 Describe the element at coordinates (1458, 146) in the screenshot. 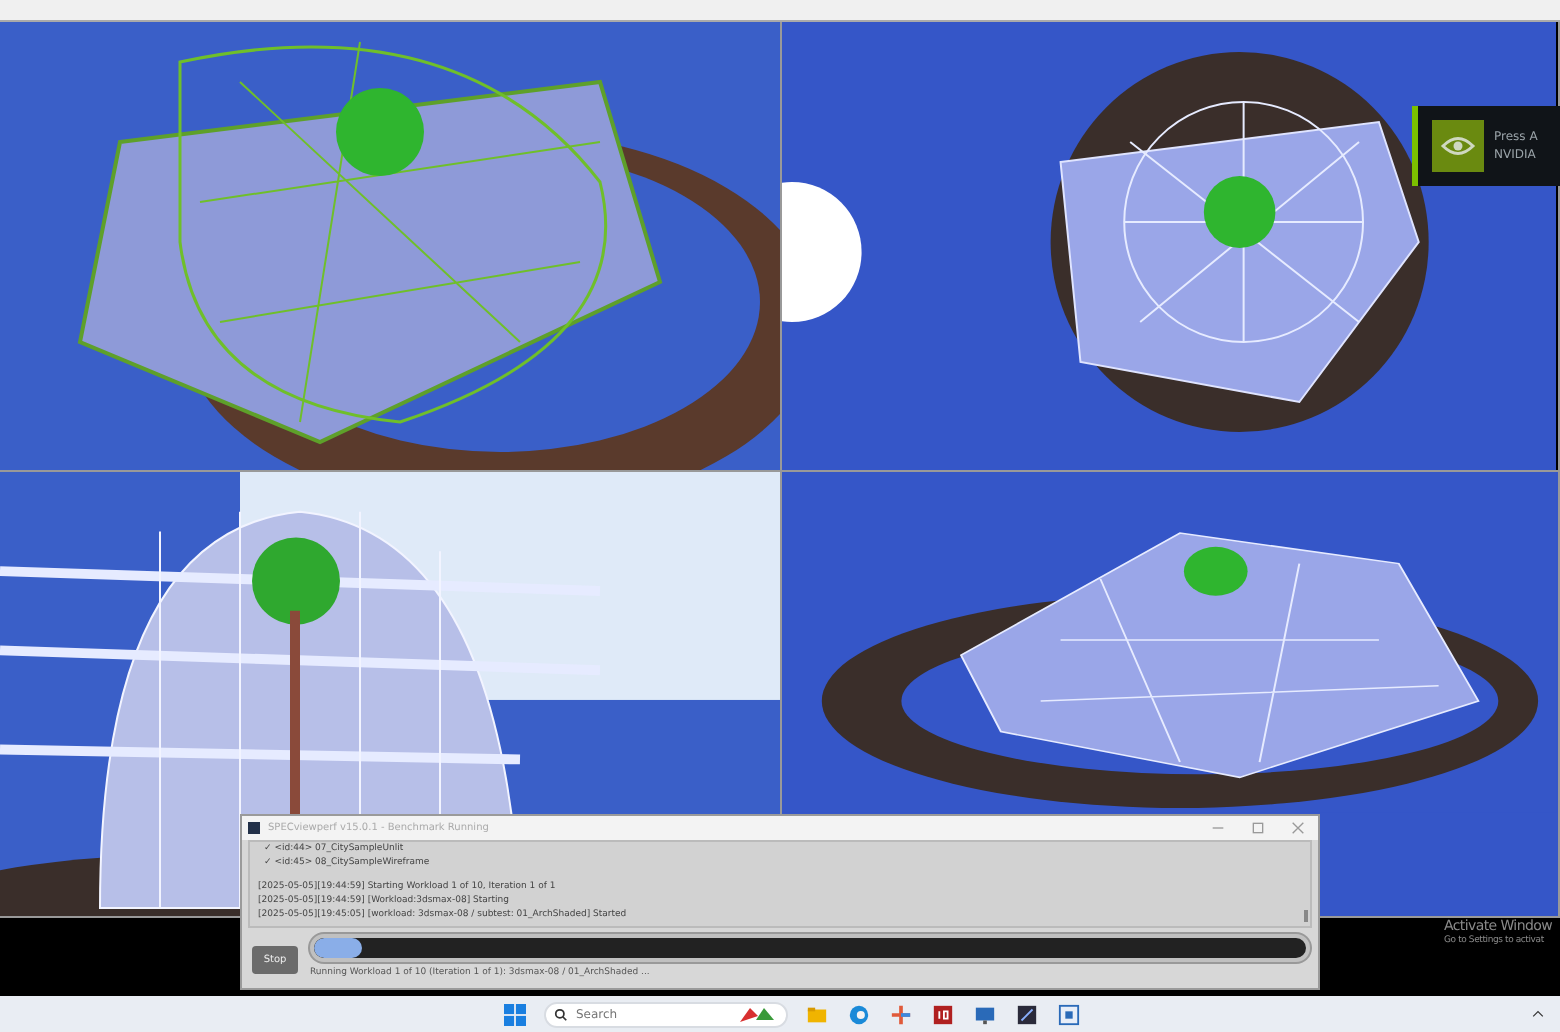

I see `eye-icon` at that location.